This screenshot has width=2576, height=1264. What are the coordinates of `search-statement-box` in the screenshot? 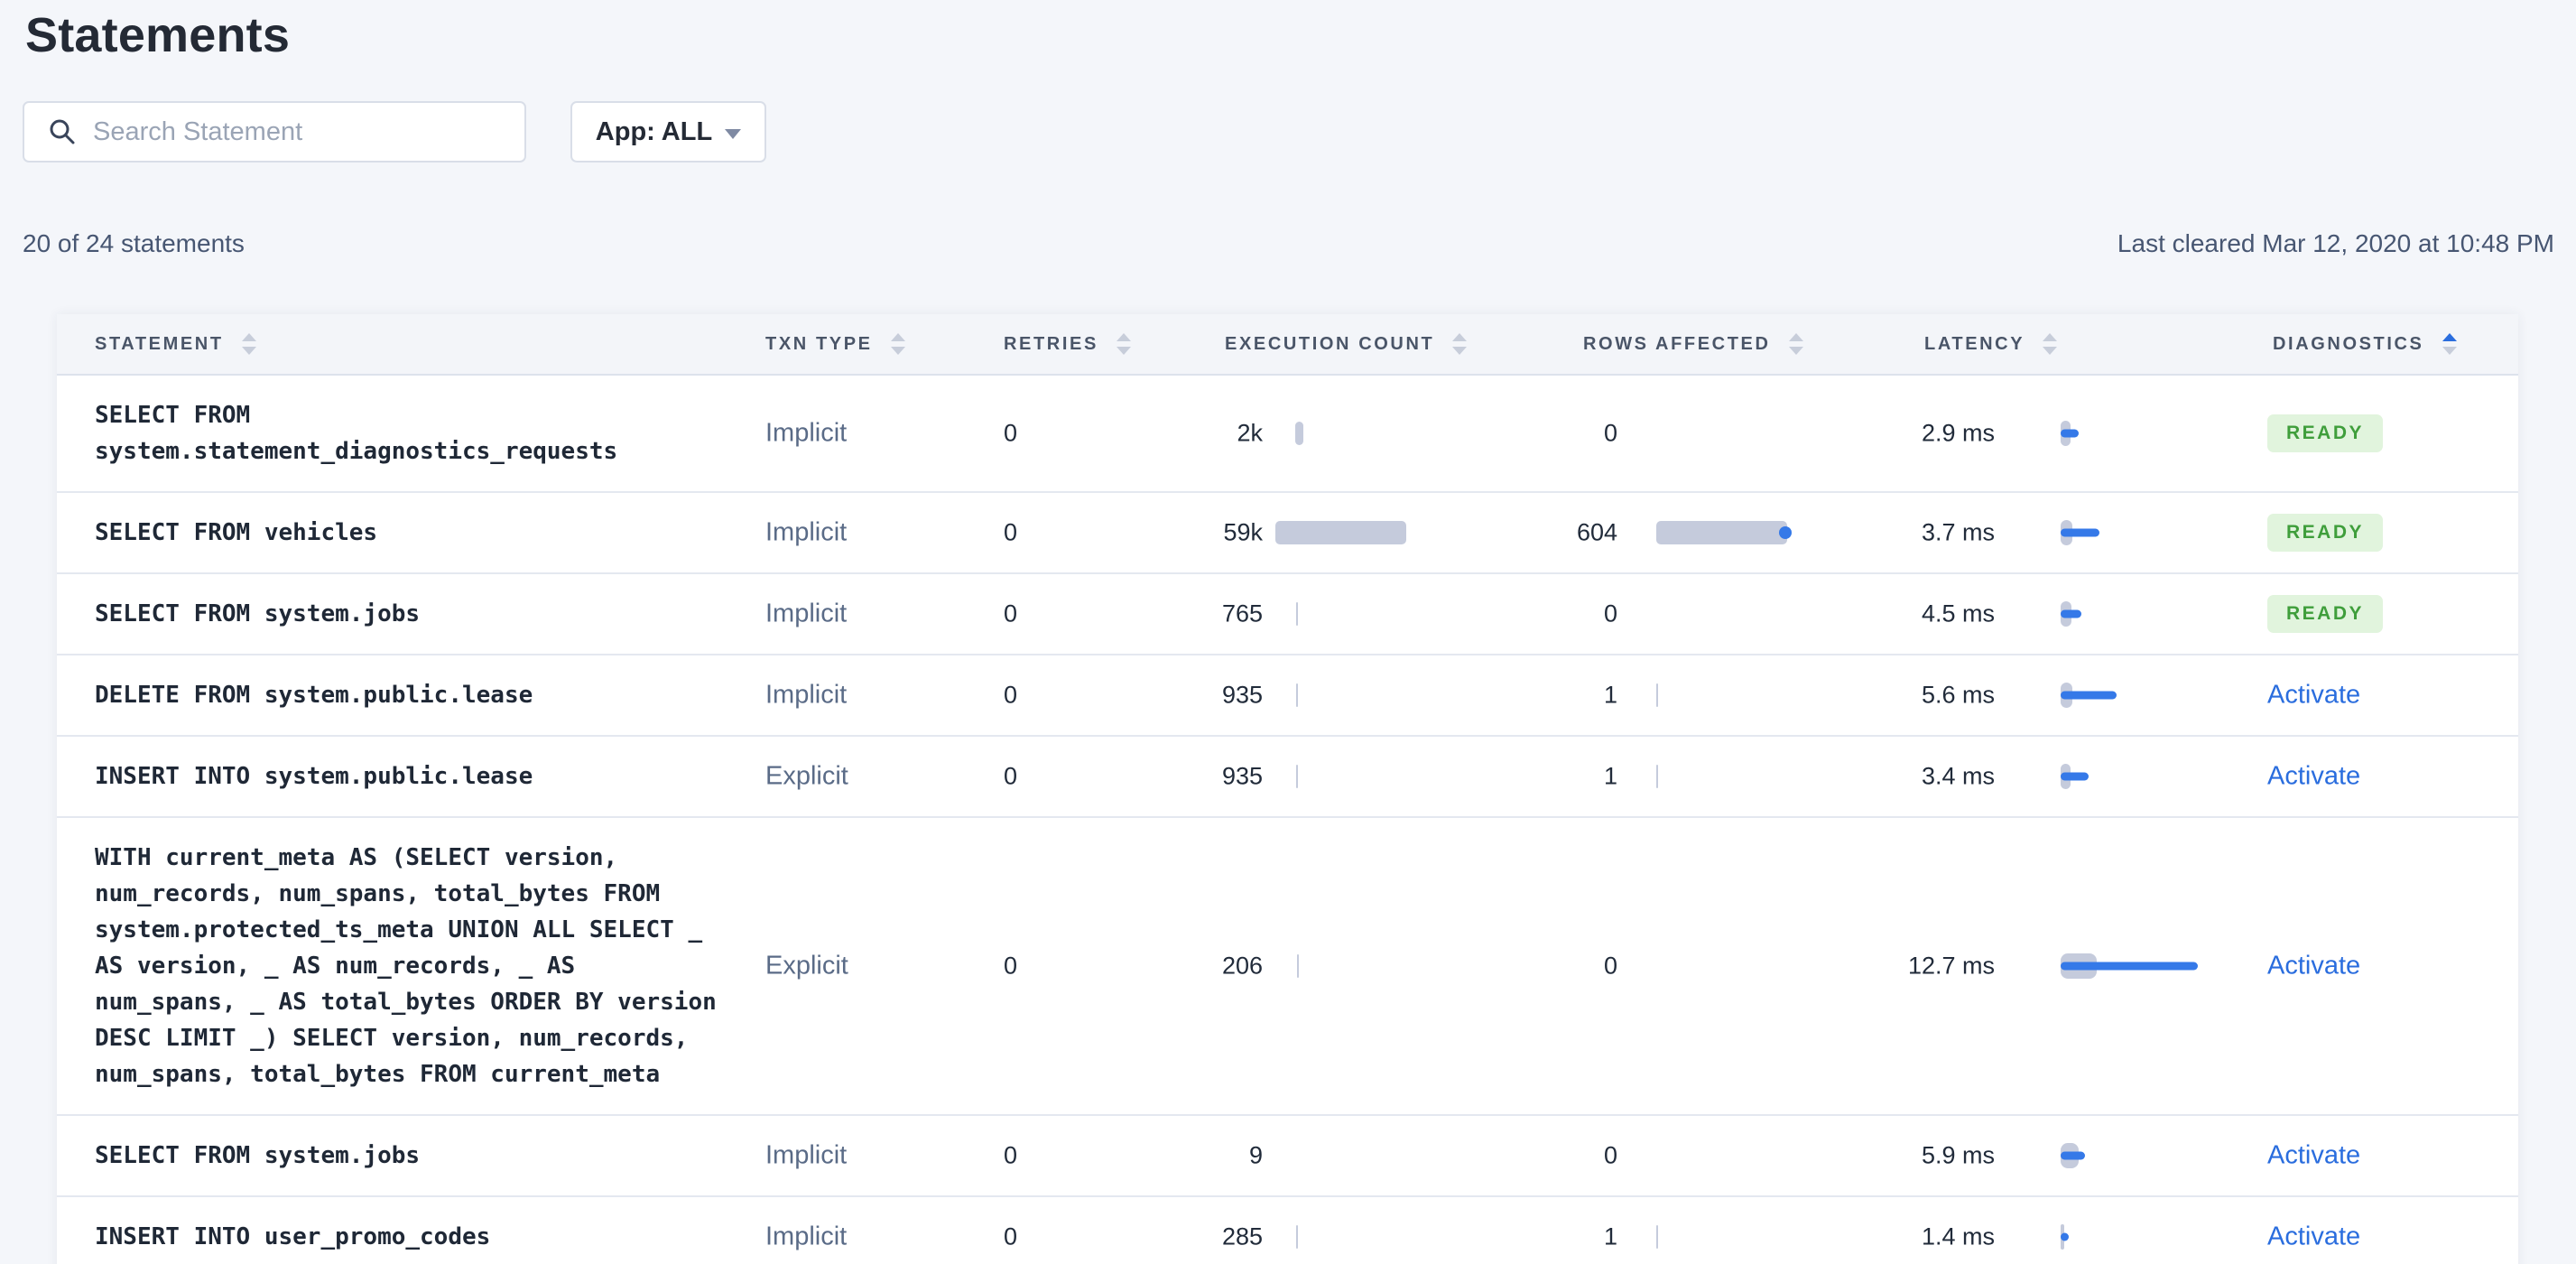 It's located at (274, 132).